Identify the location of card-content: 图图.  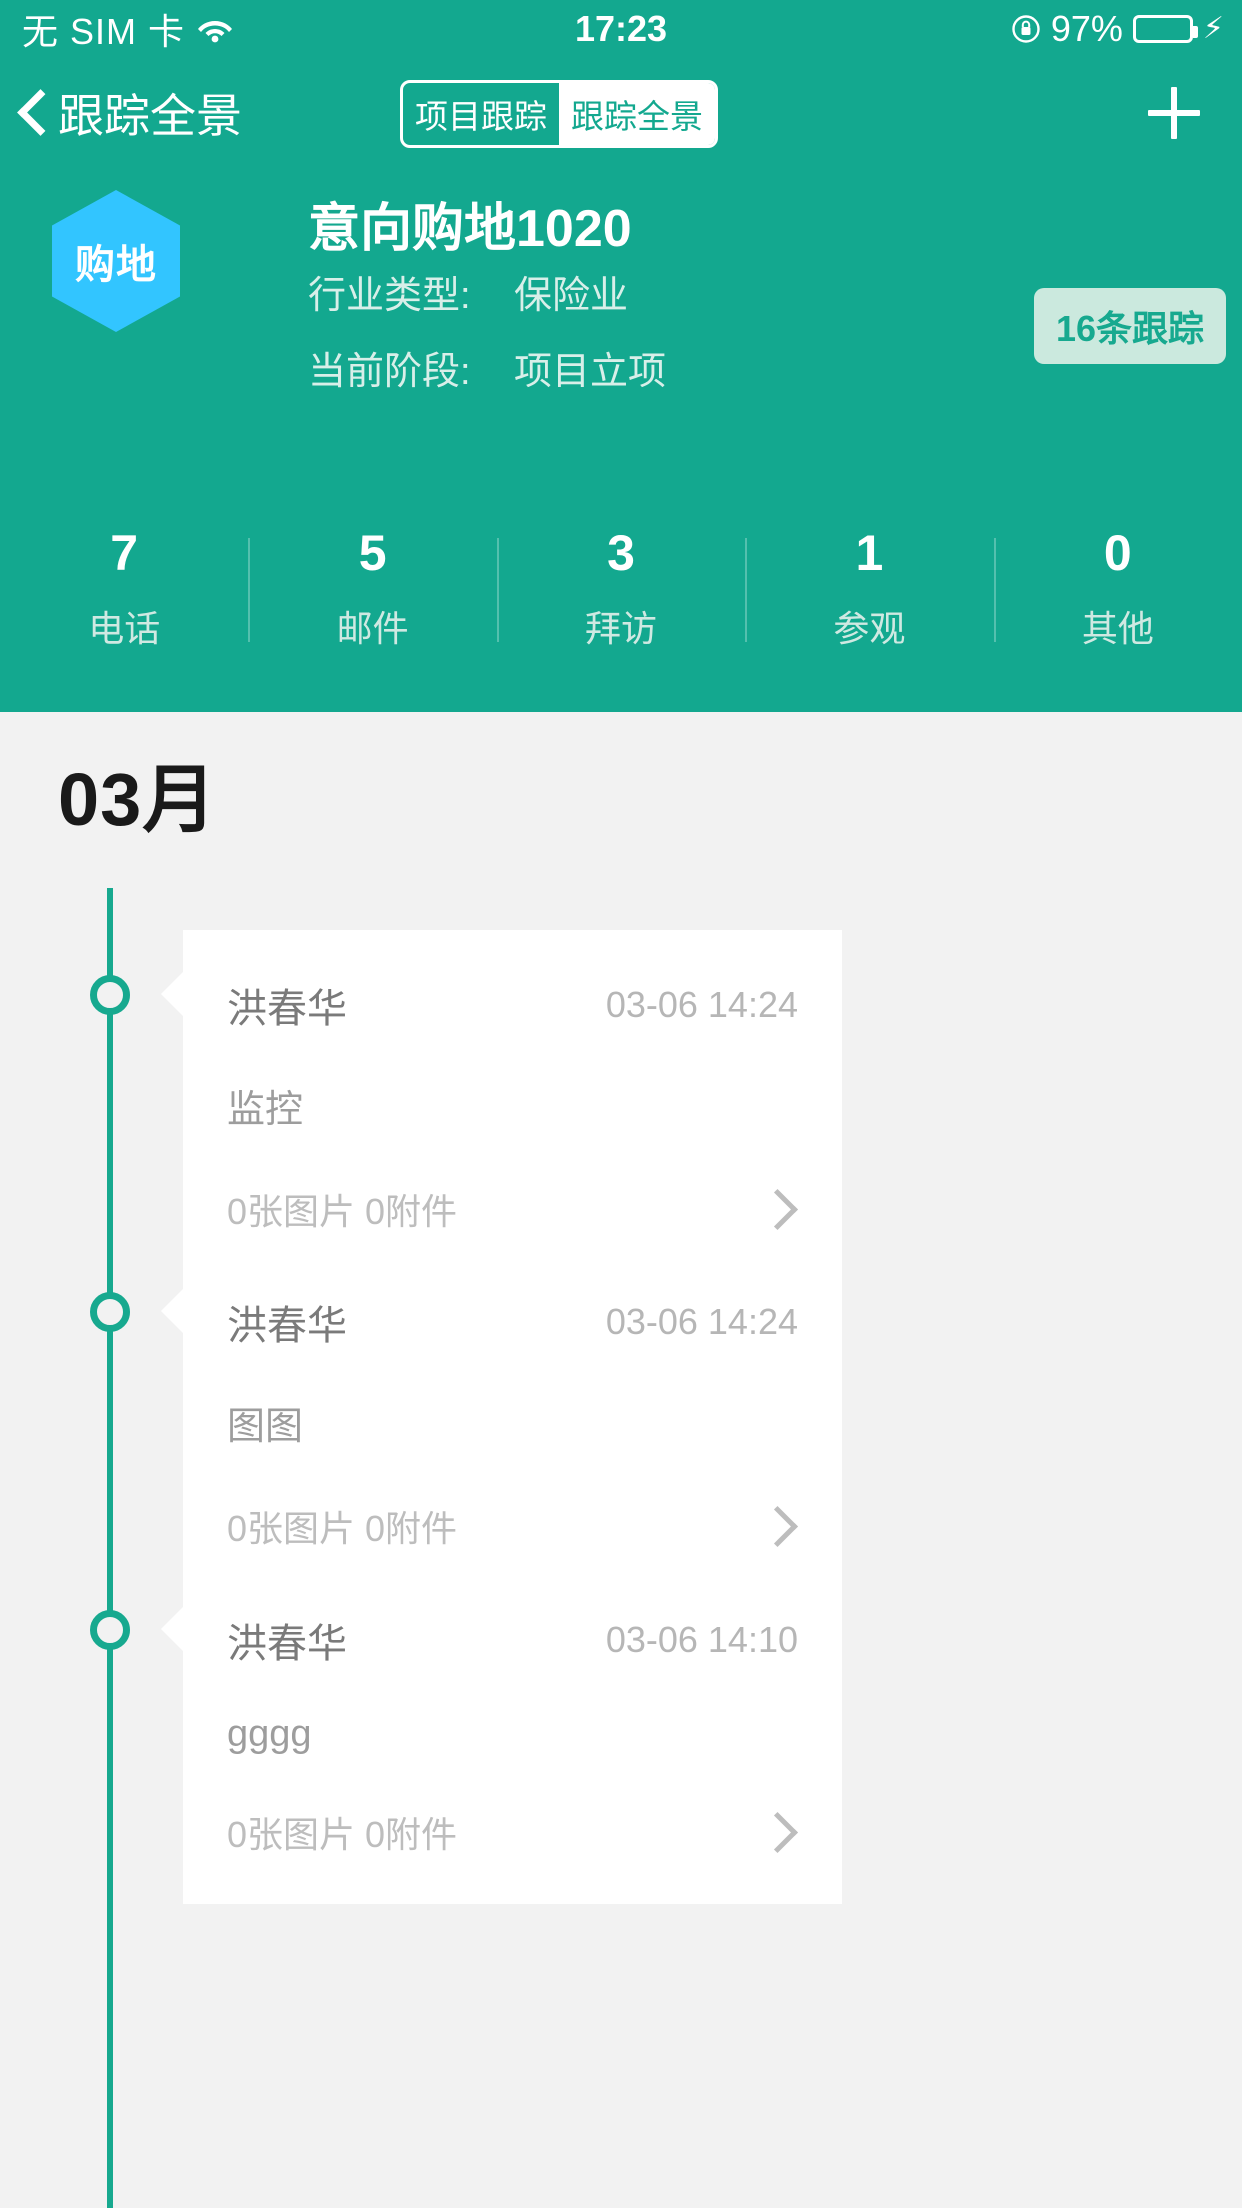
(265, 1427).